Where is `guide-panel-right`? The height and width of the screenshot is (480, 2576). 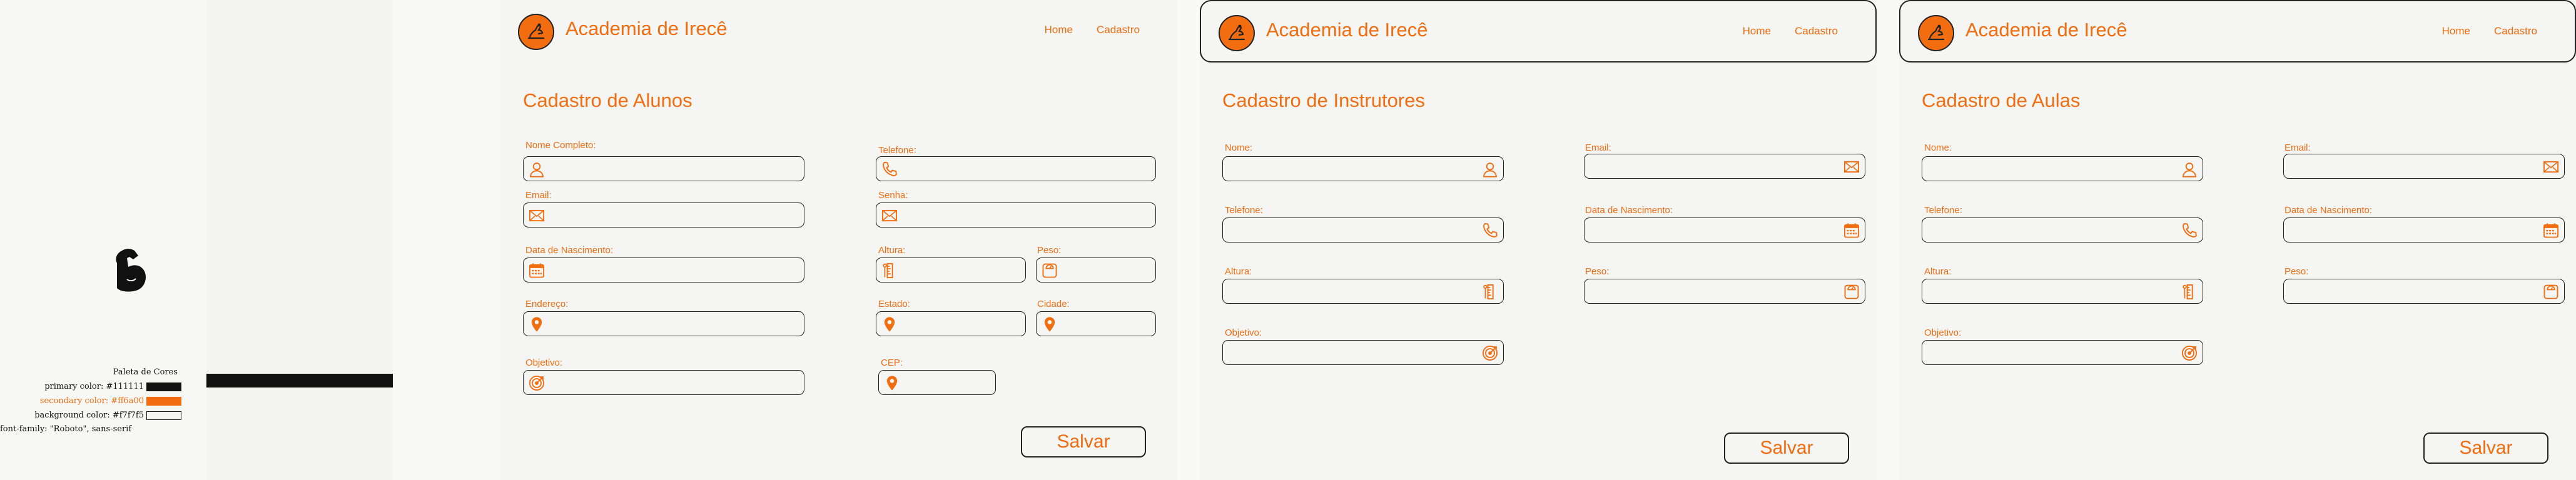 guide-panel-right is located at coordinates (299, 240).